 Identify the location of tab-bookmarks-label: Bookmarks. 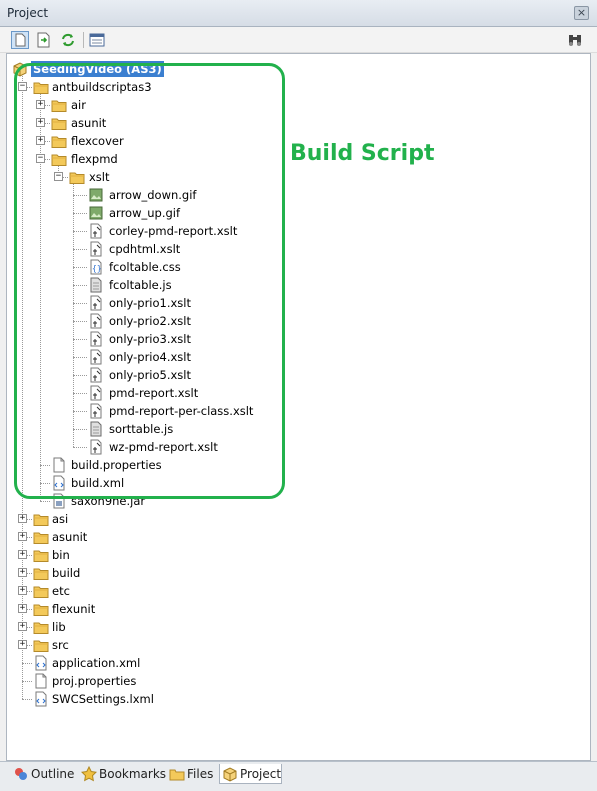
(133, 774).